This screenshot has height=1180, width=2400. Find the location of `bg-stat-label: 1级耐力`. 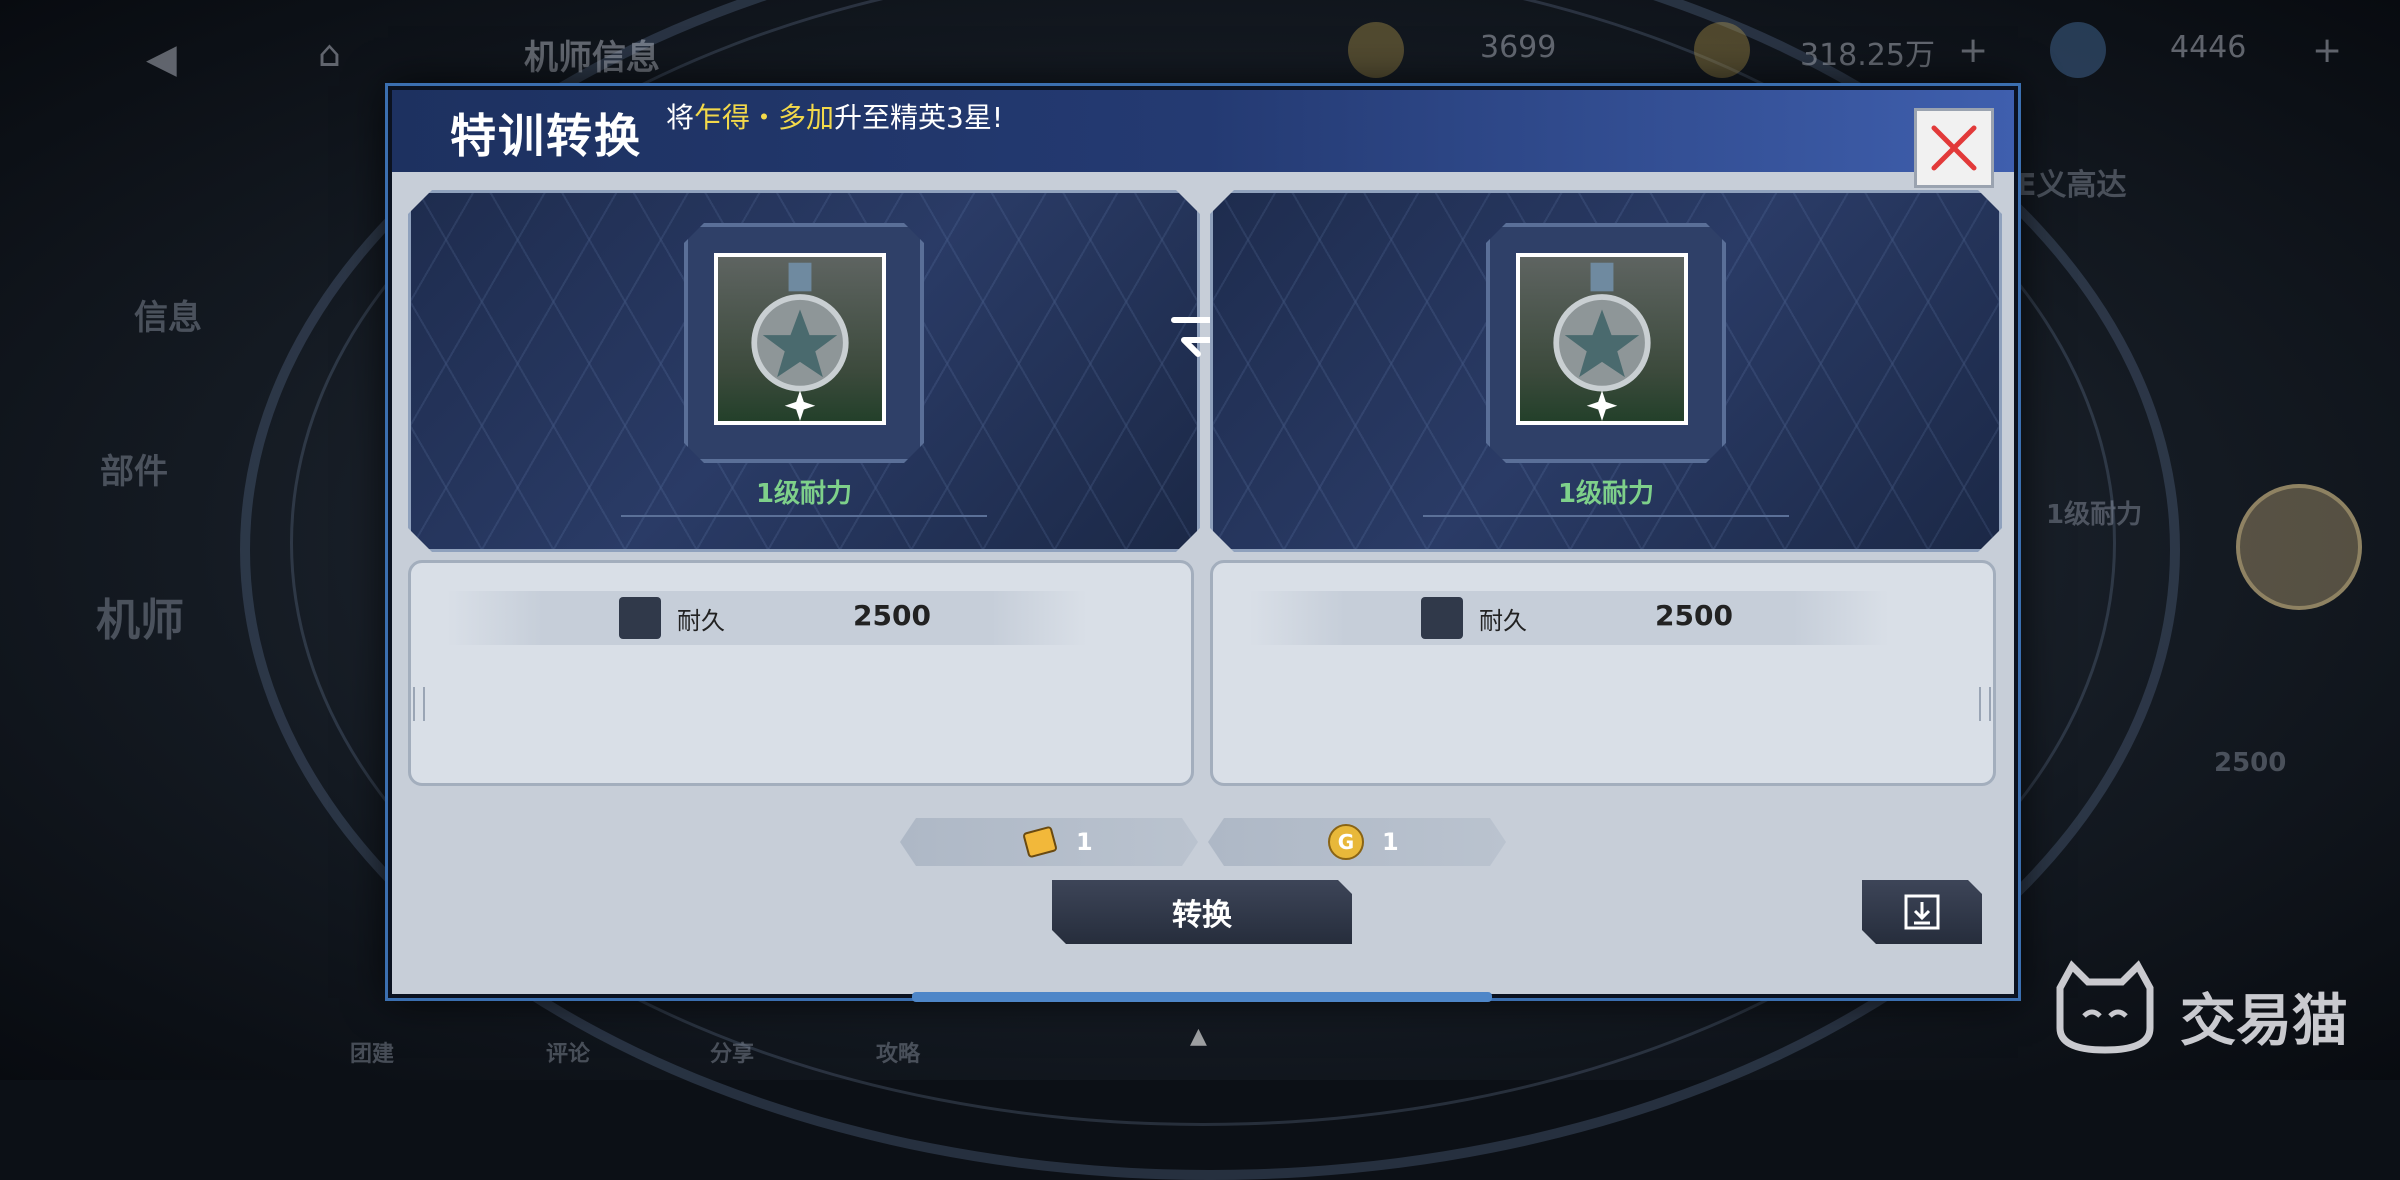

bg-stat-label: 1级耐力 is located at coordinates (2094, 515).